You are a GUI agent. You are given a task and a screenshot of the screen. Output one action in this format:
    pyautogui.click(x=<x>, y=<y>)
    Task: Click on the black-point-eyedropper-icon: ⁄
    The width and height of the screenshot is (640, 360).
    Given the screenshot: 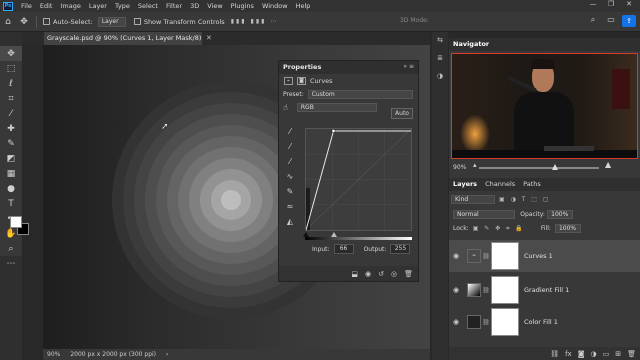 What is the action you would take?
    pyautogui.click(x=290, y=134)
    